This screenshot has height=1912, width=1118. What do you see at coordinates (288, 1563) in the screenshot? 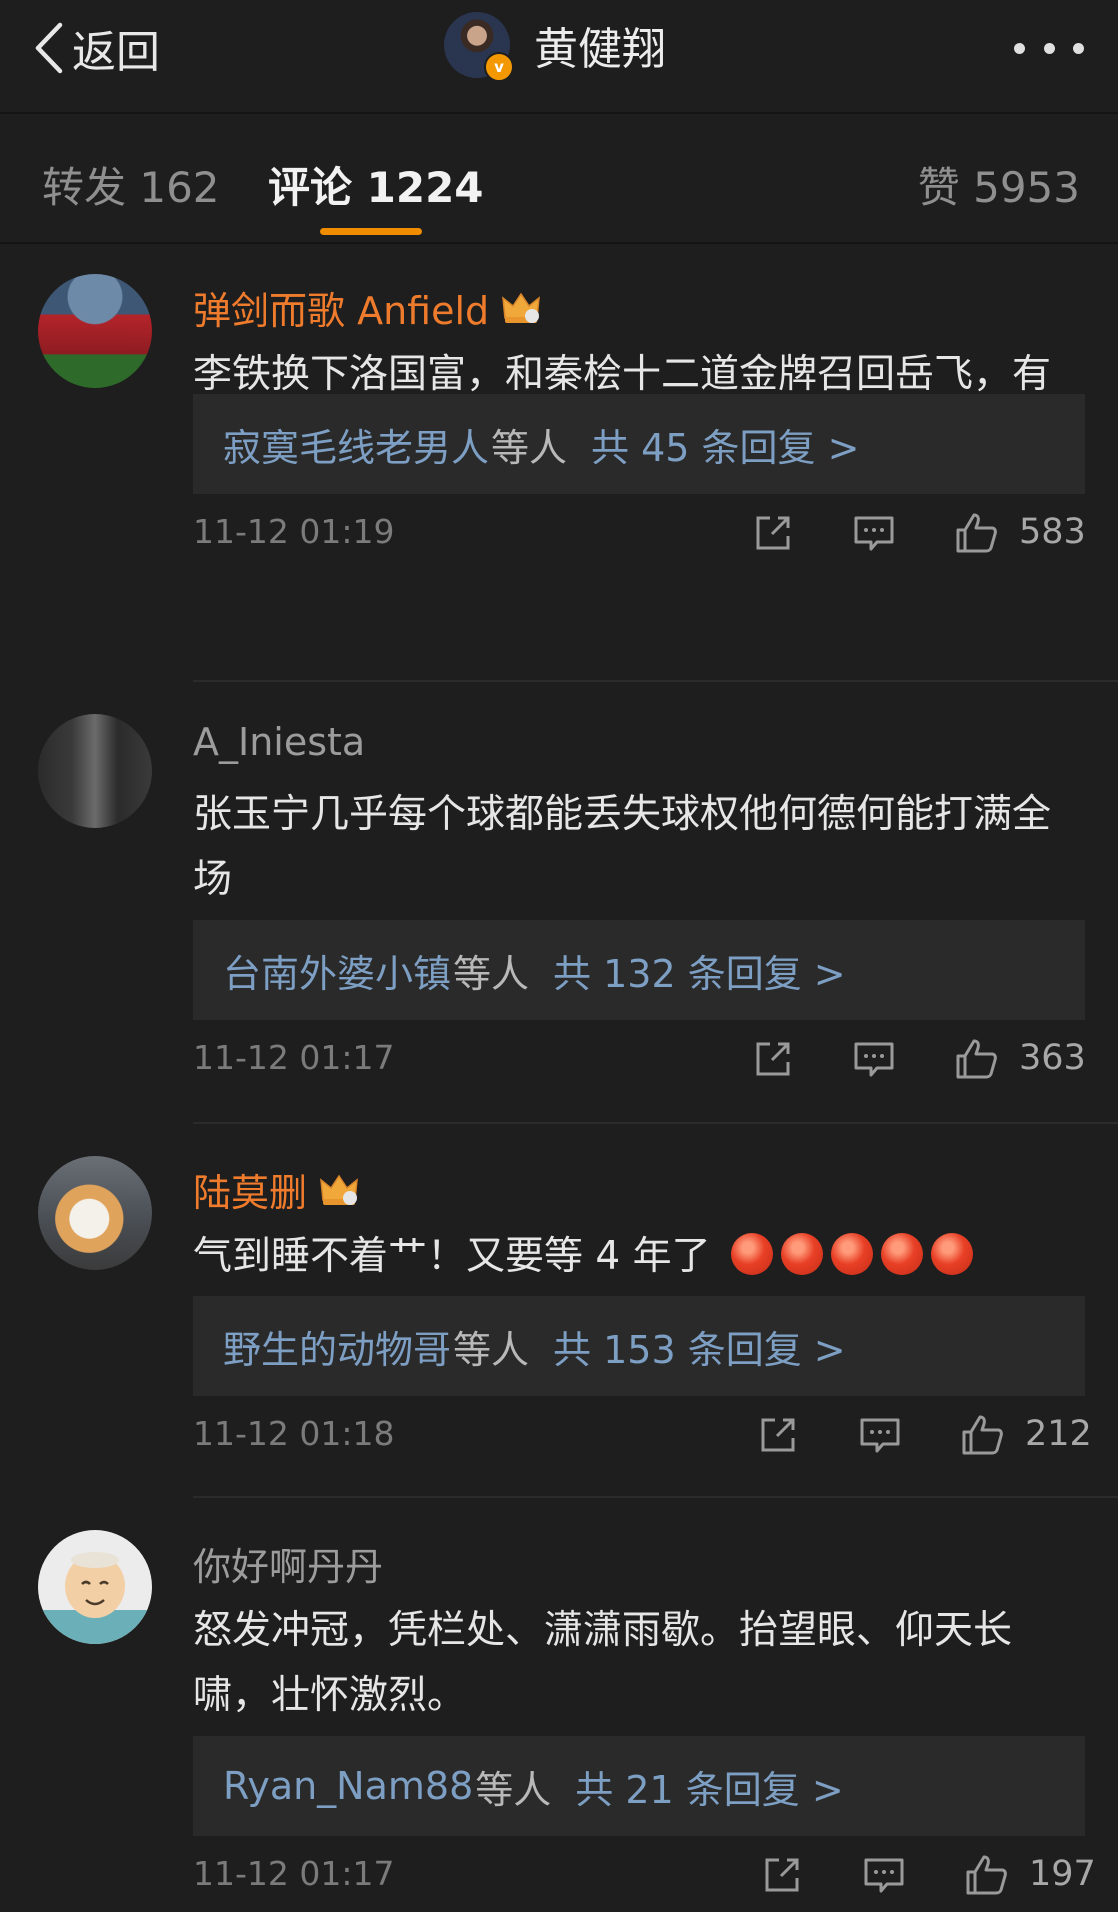
I see `comment-username: 你好啊丹丹` at bounding box center [288, 1563].